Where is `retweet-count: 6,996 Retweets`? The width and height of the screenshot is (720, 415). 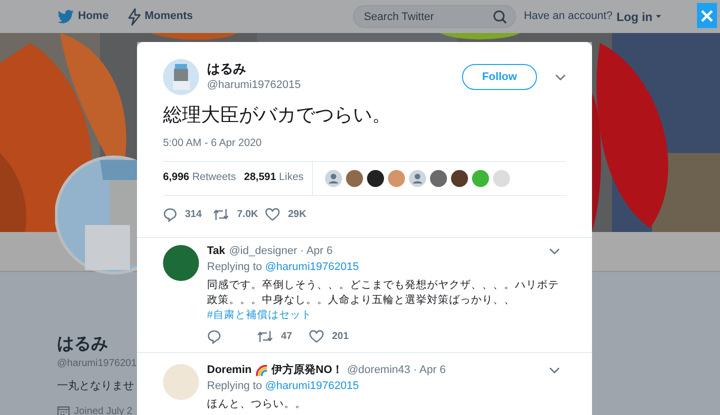
retweet-count: 6,996 Retweets is located at coordinates (199, 178).